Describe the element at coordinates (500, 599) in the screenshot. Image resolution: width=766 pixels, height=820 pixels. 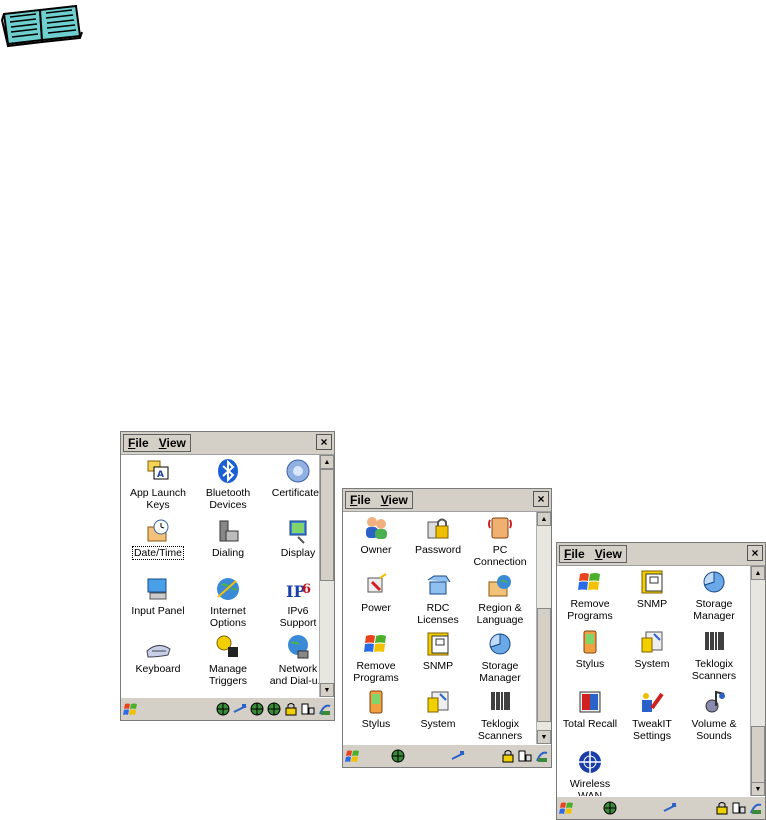
I see `control-panel-item: Region & Language` at that location.